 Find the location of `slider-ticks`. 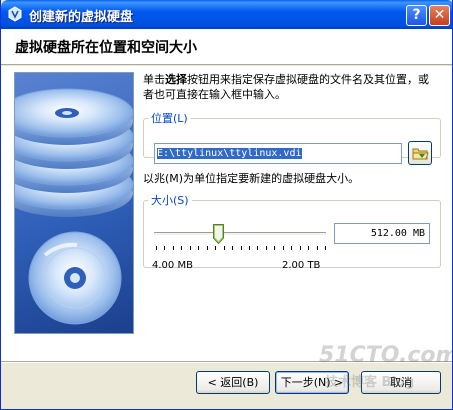

slider-ticks is located at coordinates (241, 248).